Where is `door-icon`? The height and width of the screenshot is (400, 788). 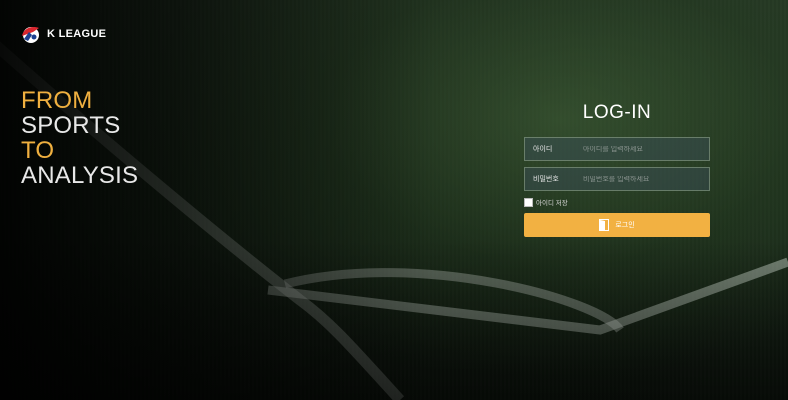 door-icon is located at coordinates (604, 225).